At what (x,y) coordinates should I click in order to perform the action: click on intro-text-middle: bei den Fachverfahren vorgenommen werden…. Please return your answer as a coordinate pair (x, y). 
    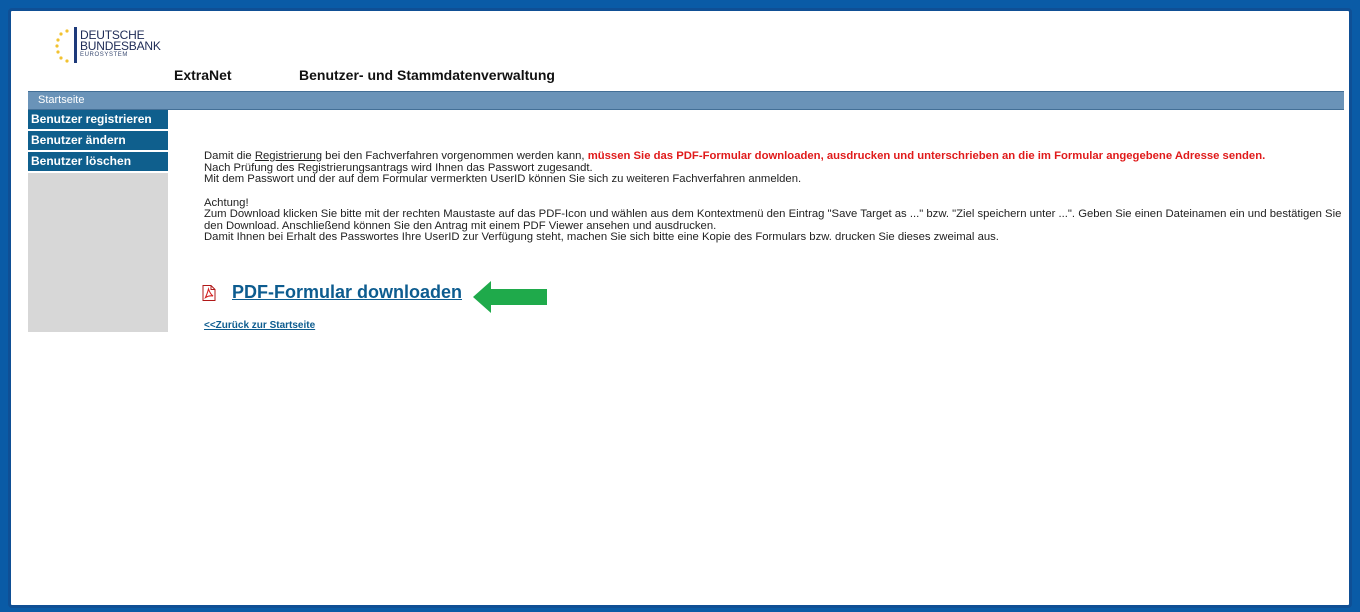
    Looking at the image, I should click on (455, 156).